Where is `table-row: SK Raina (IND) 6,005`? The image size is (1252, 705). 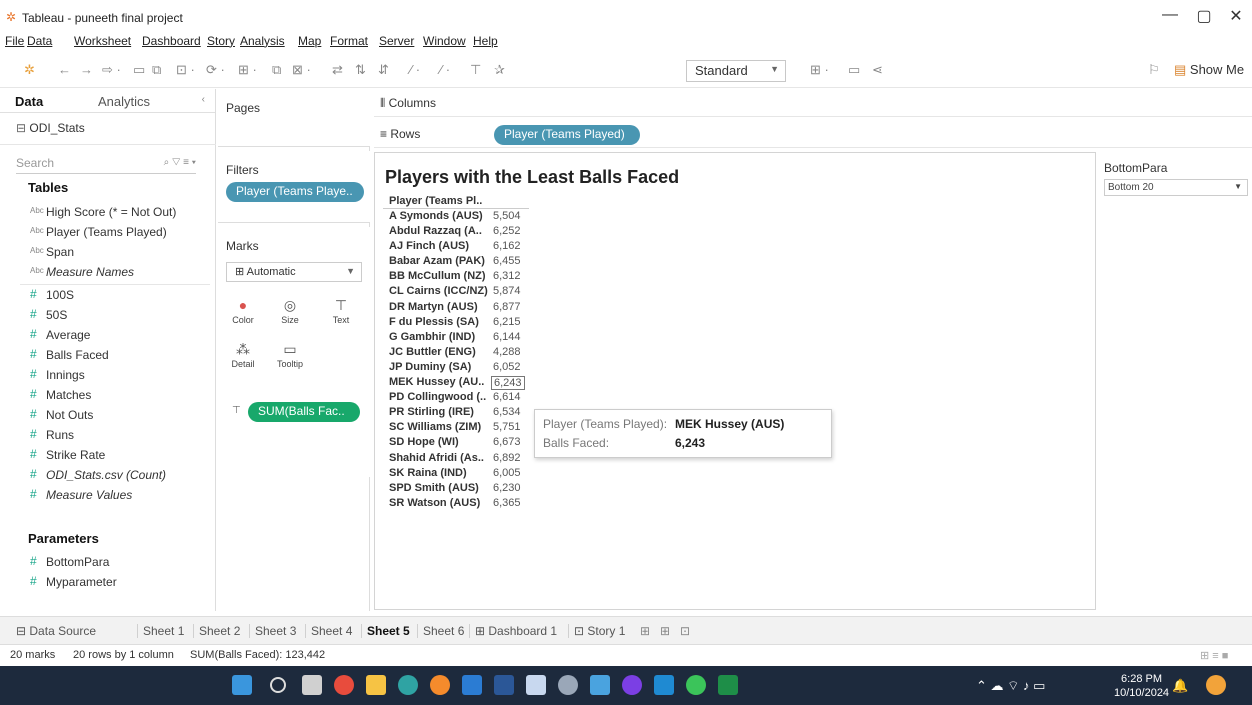 table-row: SK Raina (IND) 6,005 is located at coordinates (456, 473).